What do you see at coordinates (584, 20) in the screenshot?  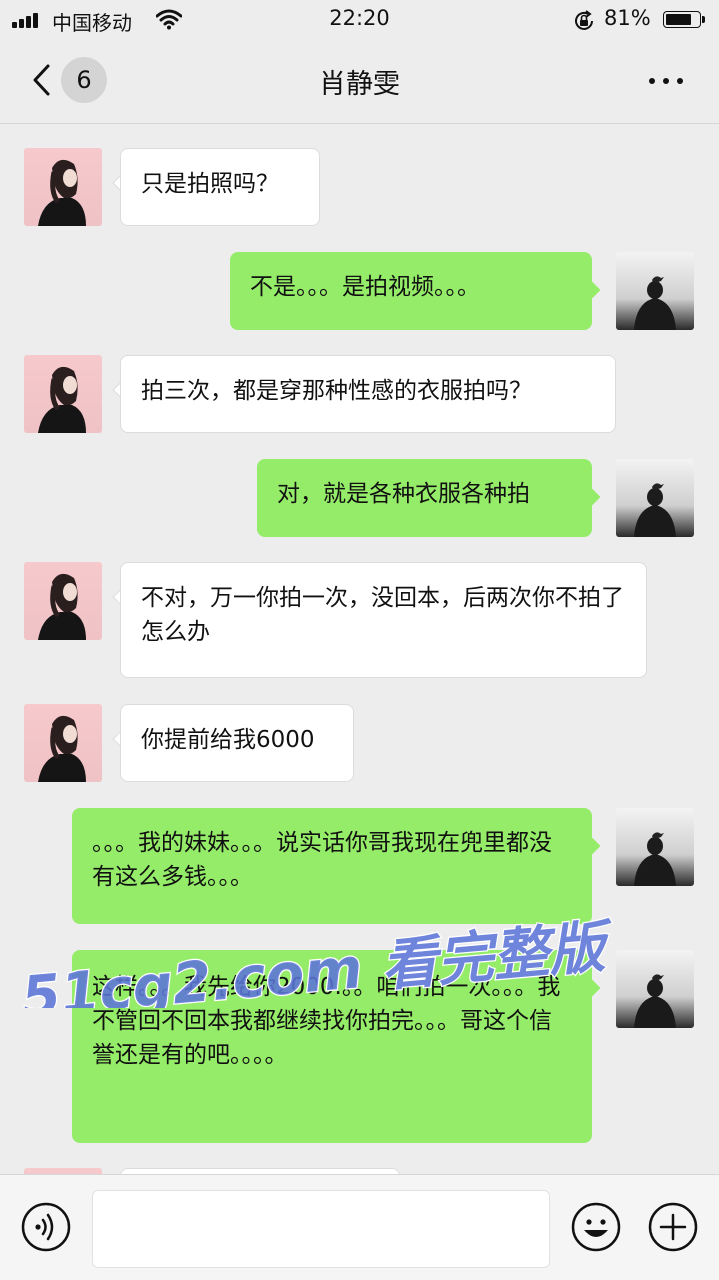 I see `rotation-lock-icon` at bounding box center [584, 20].